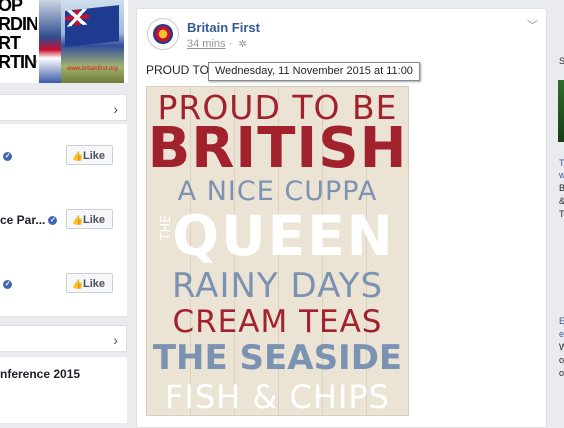 This screenshot has width=564, height=428. Describe the element at coordinates (63, 220) in the screenshot. I see `suggested-page-row: ce Par... ✓ 👍Like` at that location.